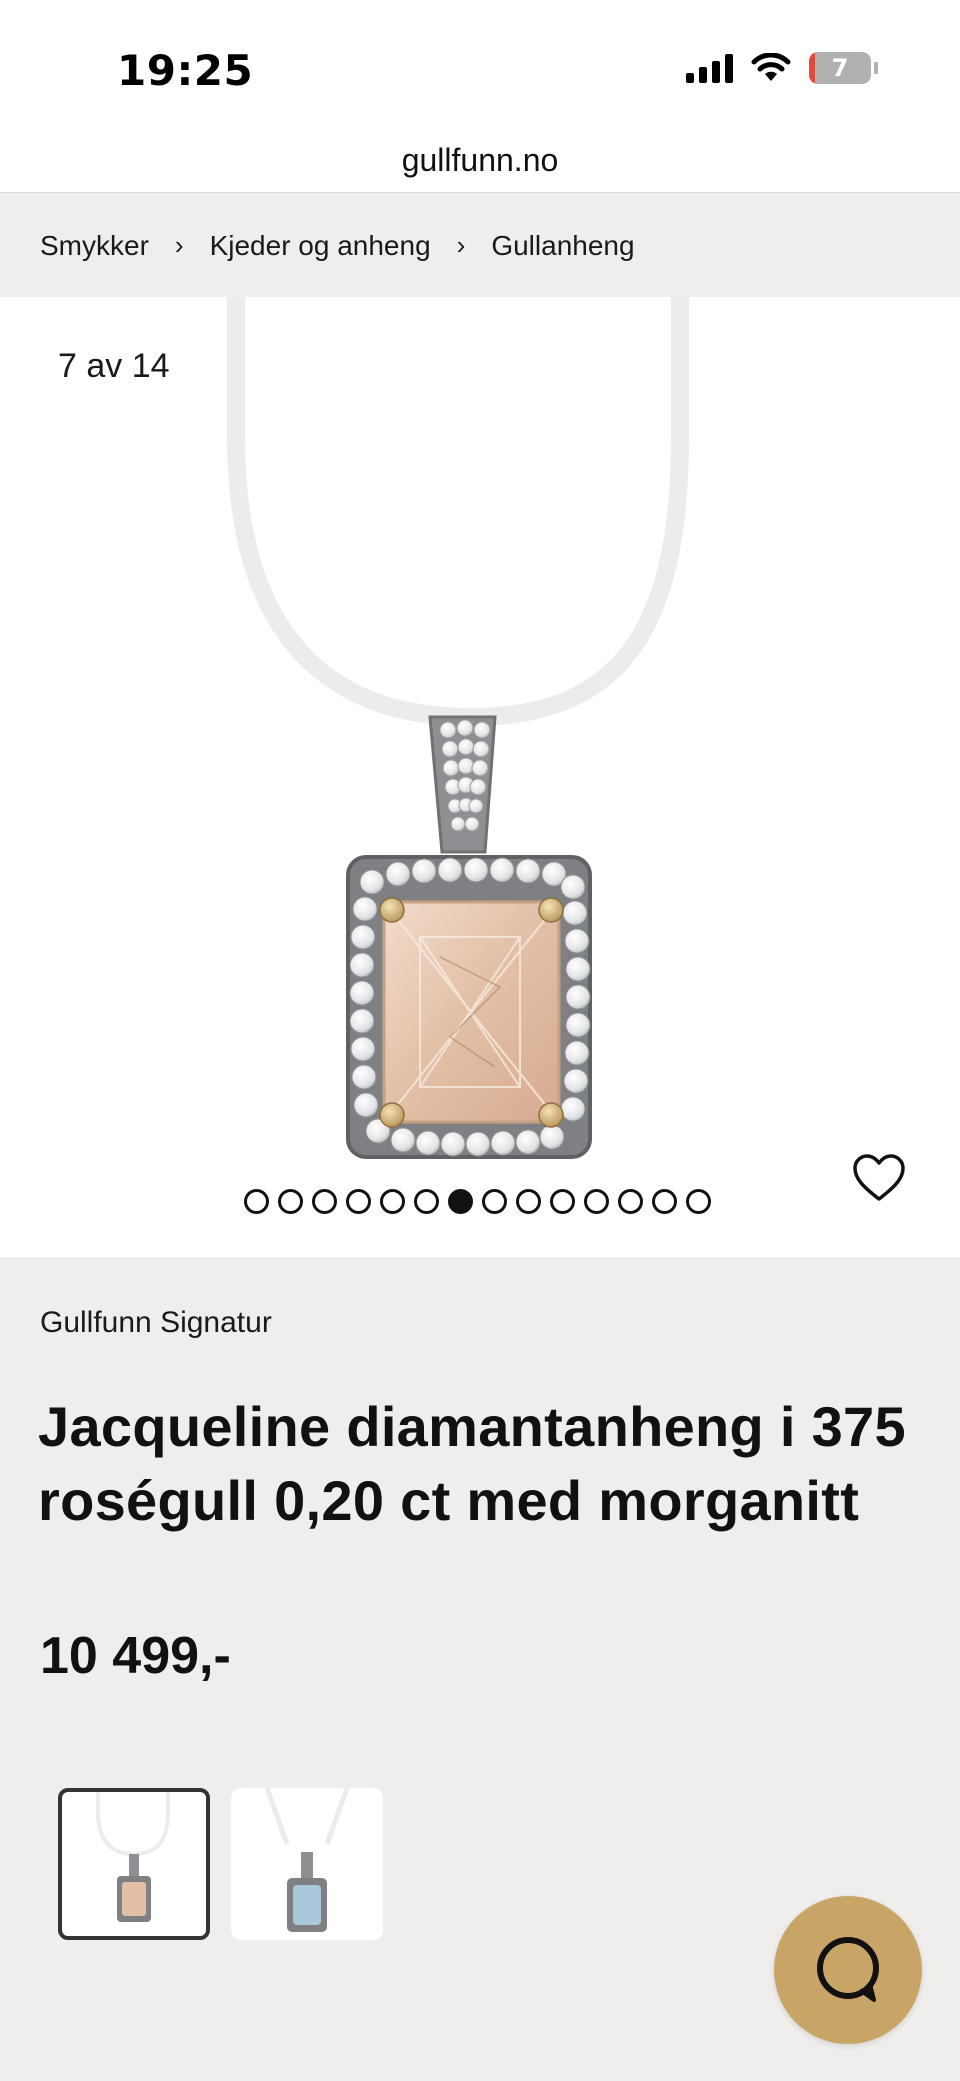  Describe the element at coordinates (307, 1860) in the screenshot. I see `variant-image-aquamarine` at that location.